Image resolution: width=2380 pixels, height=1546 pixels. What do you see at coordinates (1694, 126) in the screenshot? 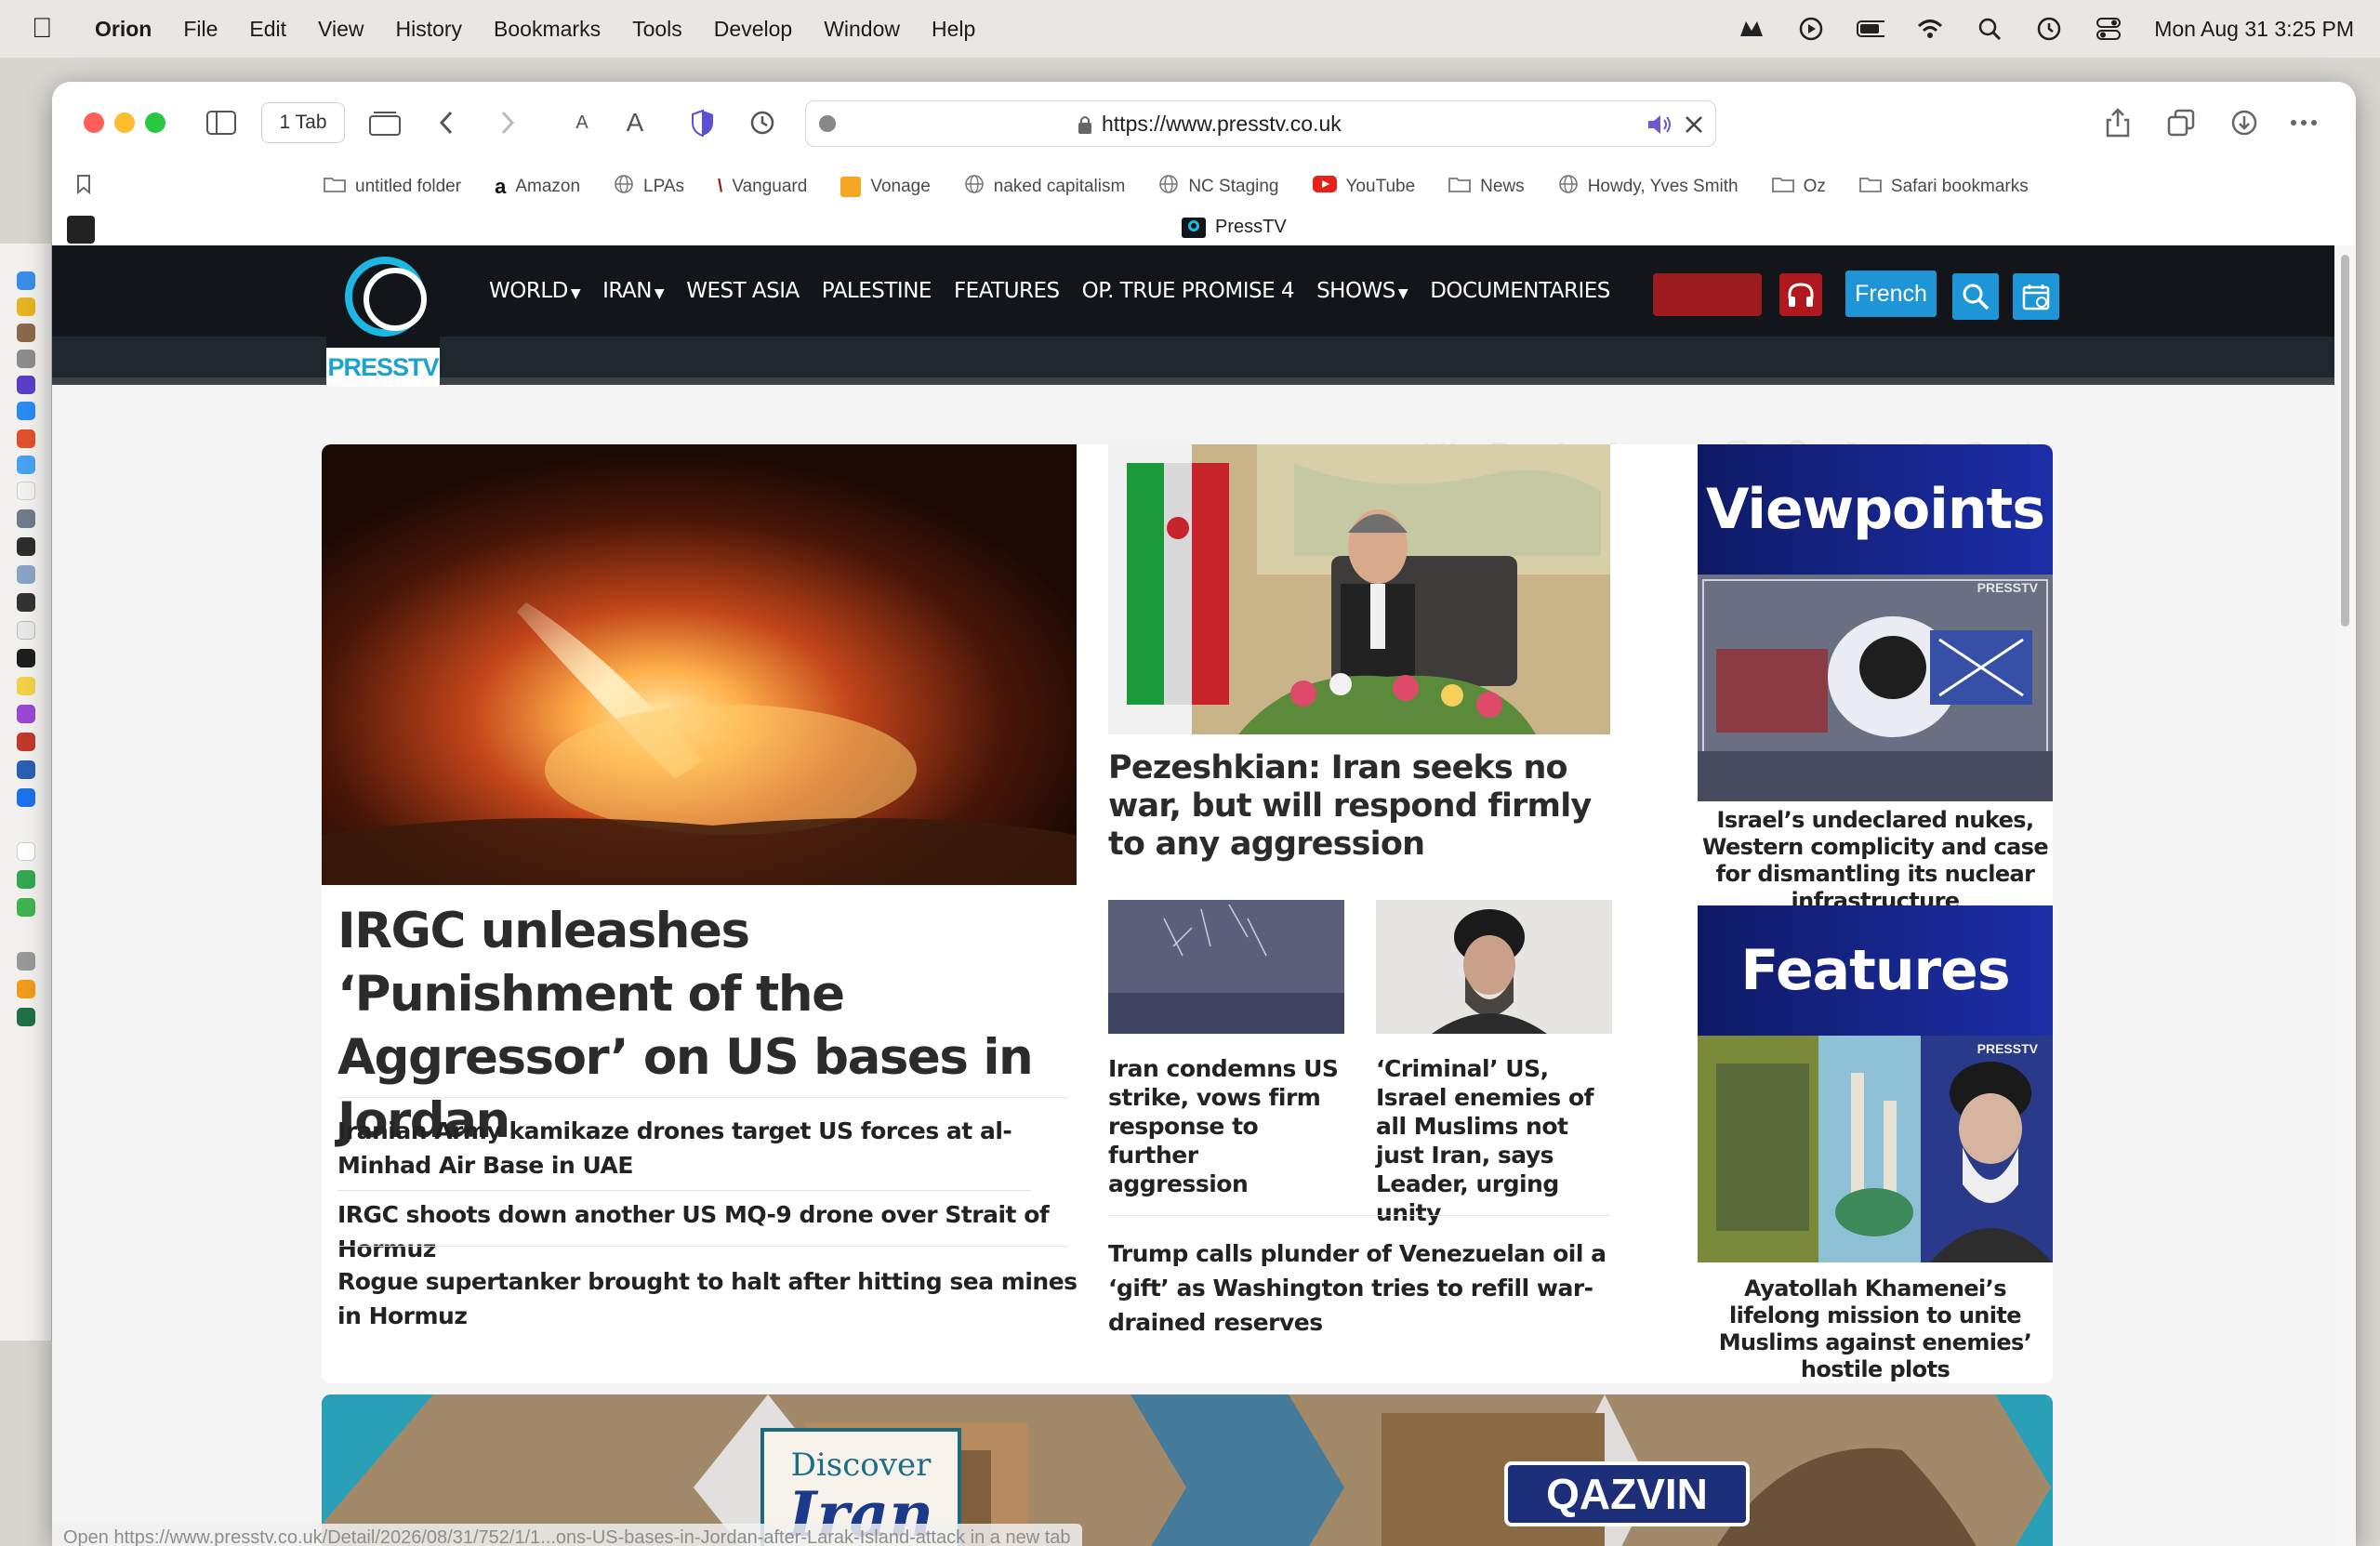
I see `stop-loading-icon` at bounding box center [1694, 126].